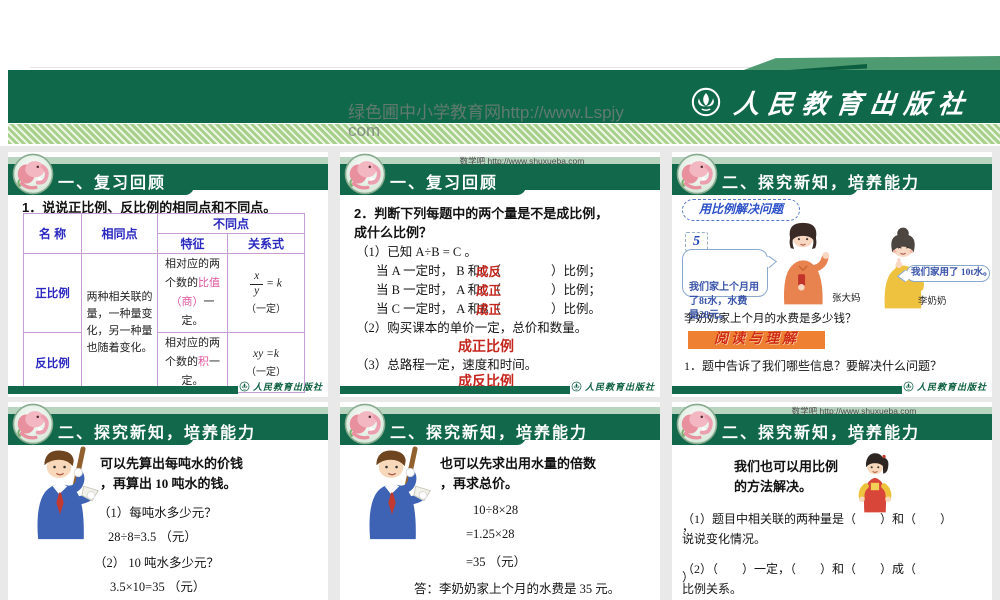  Describe the element at coordinates (472, 328) in the screenshot. I see `item-2: （2）购买课本的单价一定，总价和数量。` at that location.